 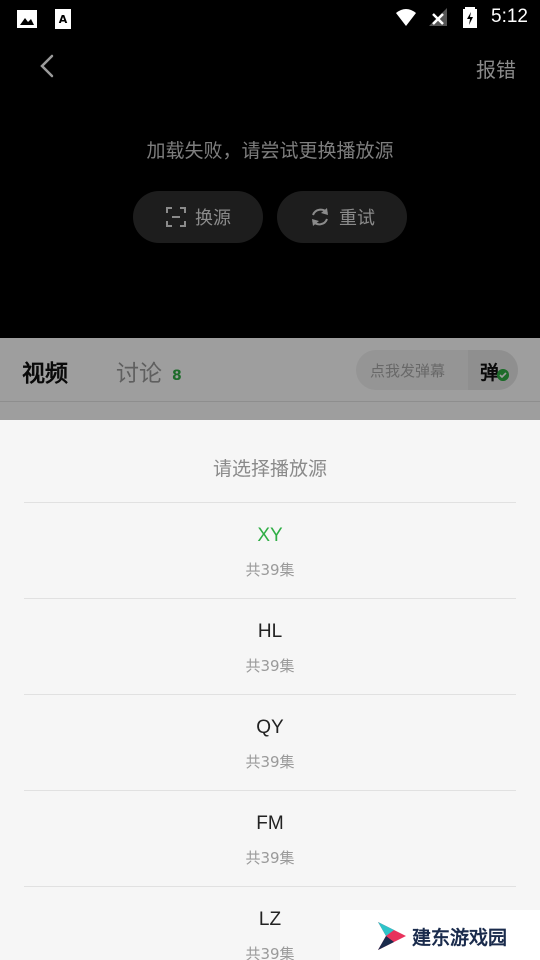 What do you see at coordinates (270, 535) in the screenshot?
I see `source-name: XY` at bounding box center [270, 535].